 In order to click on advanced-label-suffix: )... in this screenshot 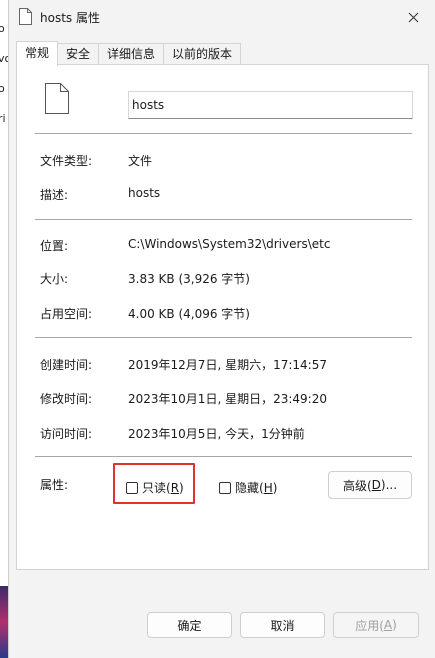, I will do `click(389, 485)`.